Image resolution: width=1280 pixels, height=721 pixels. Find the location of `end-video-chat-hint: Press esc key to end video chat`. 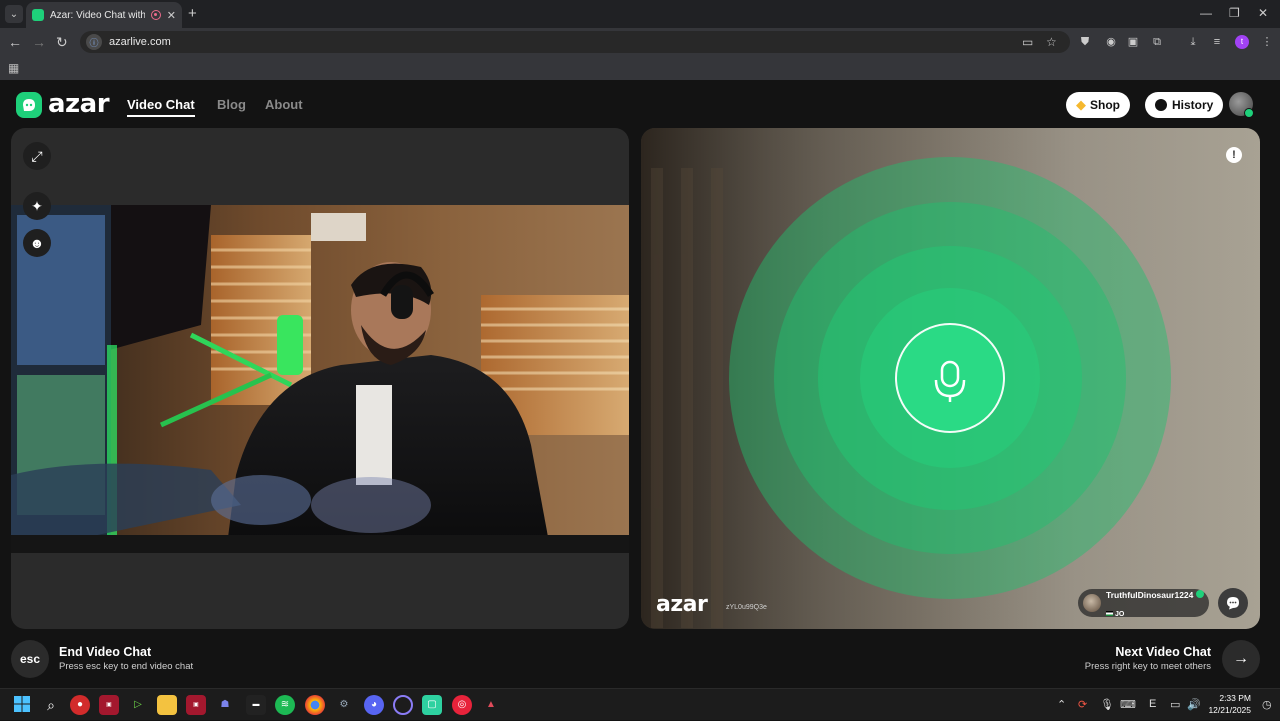

end-video-chat-hint: Press esc key to end video chat is located at coordinates (126, 666).